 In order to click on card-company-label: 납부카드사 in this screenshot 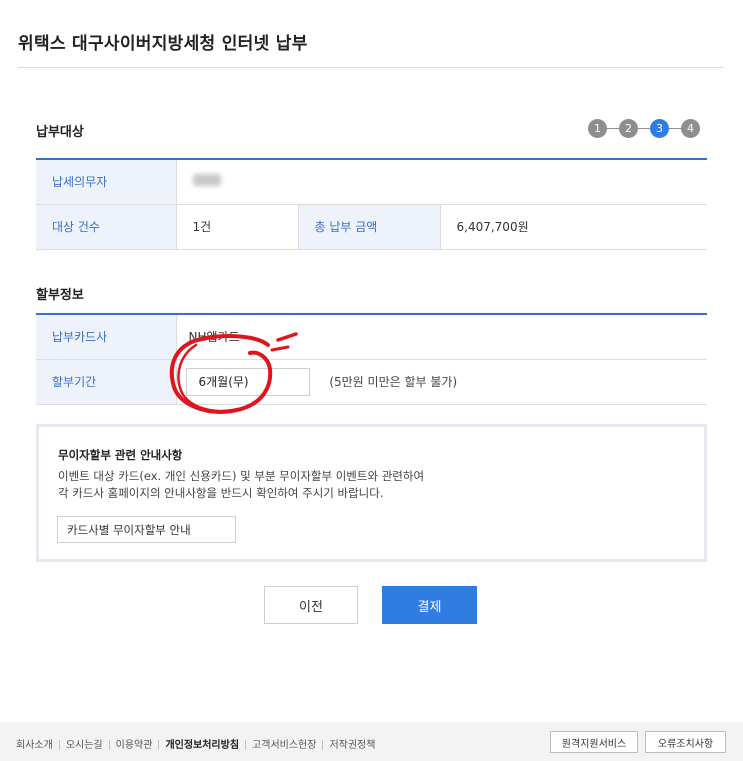, I will do `click(106, 337)`.